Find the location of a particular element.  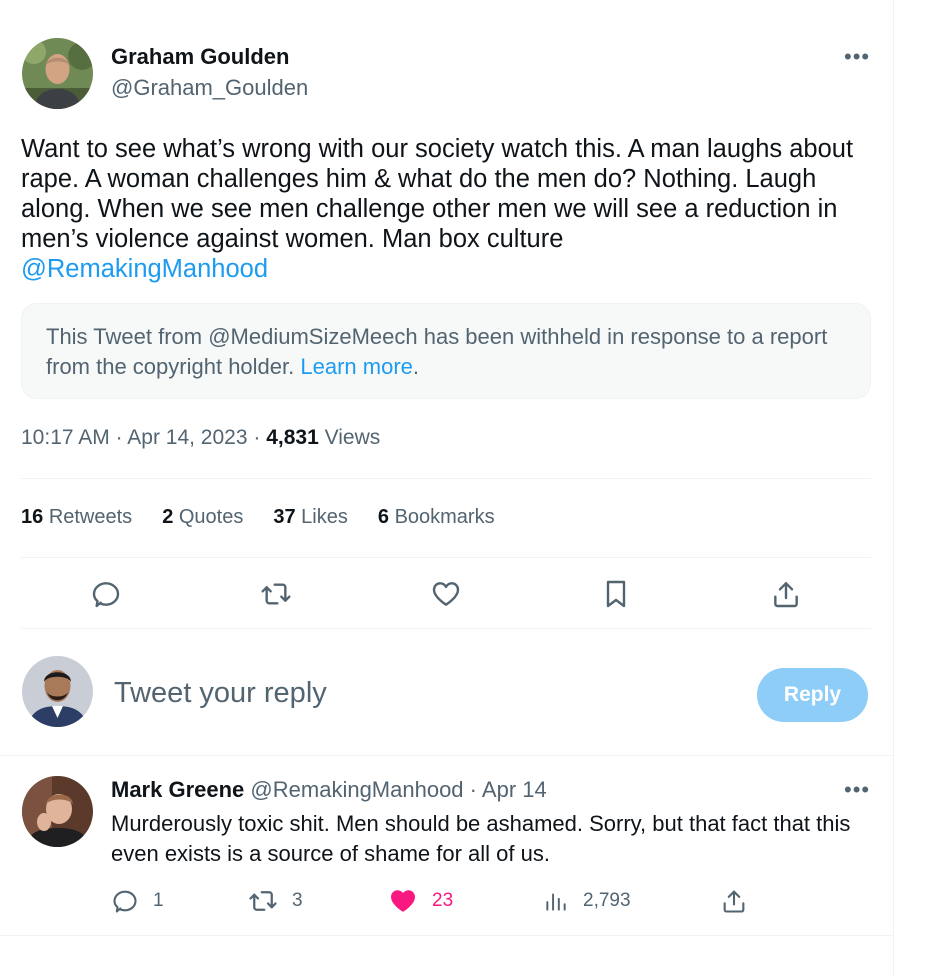

author-avatar is located at coordinates (57, 73).